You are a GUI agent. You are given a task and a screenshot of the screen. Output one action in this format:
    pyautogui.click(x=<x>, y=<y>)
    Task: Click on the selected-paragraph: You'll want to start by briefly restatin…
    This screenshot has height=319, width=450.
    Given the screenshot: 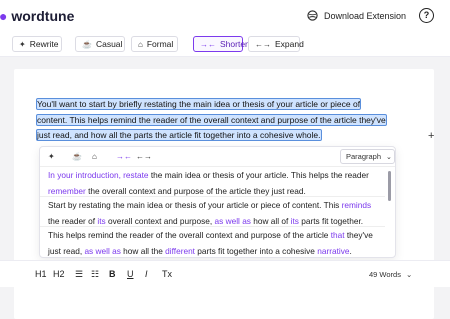 What is the action you would take?
    pyautogui.click(x=214, y=120)
    